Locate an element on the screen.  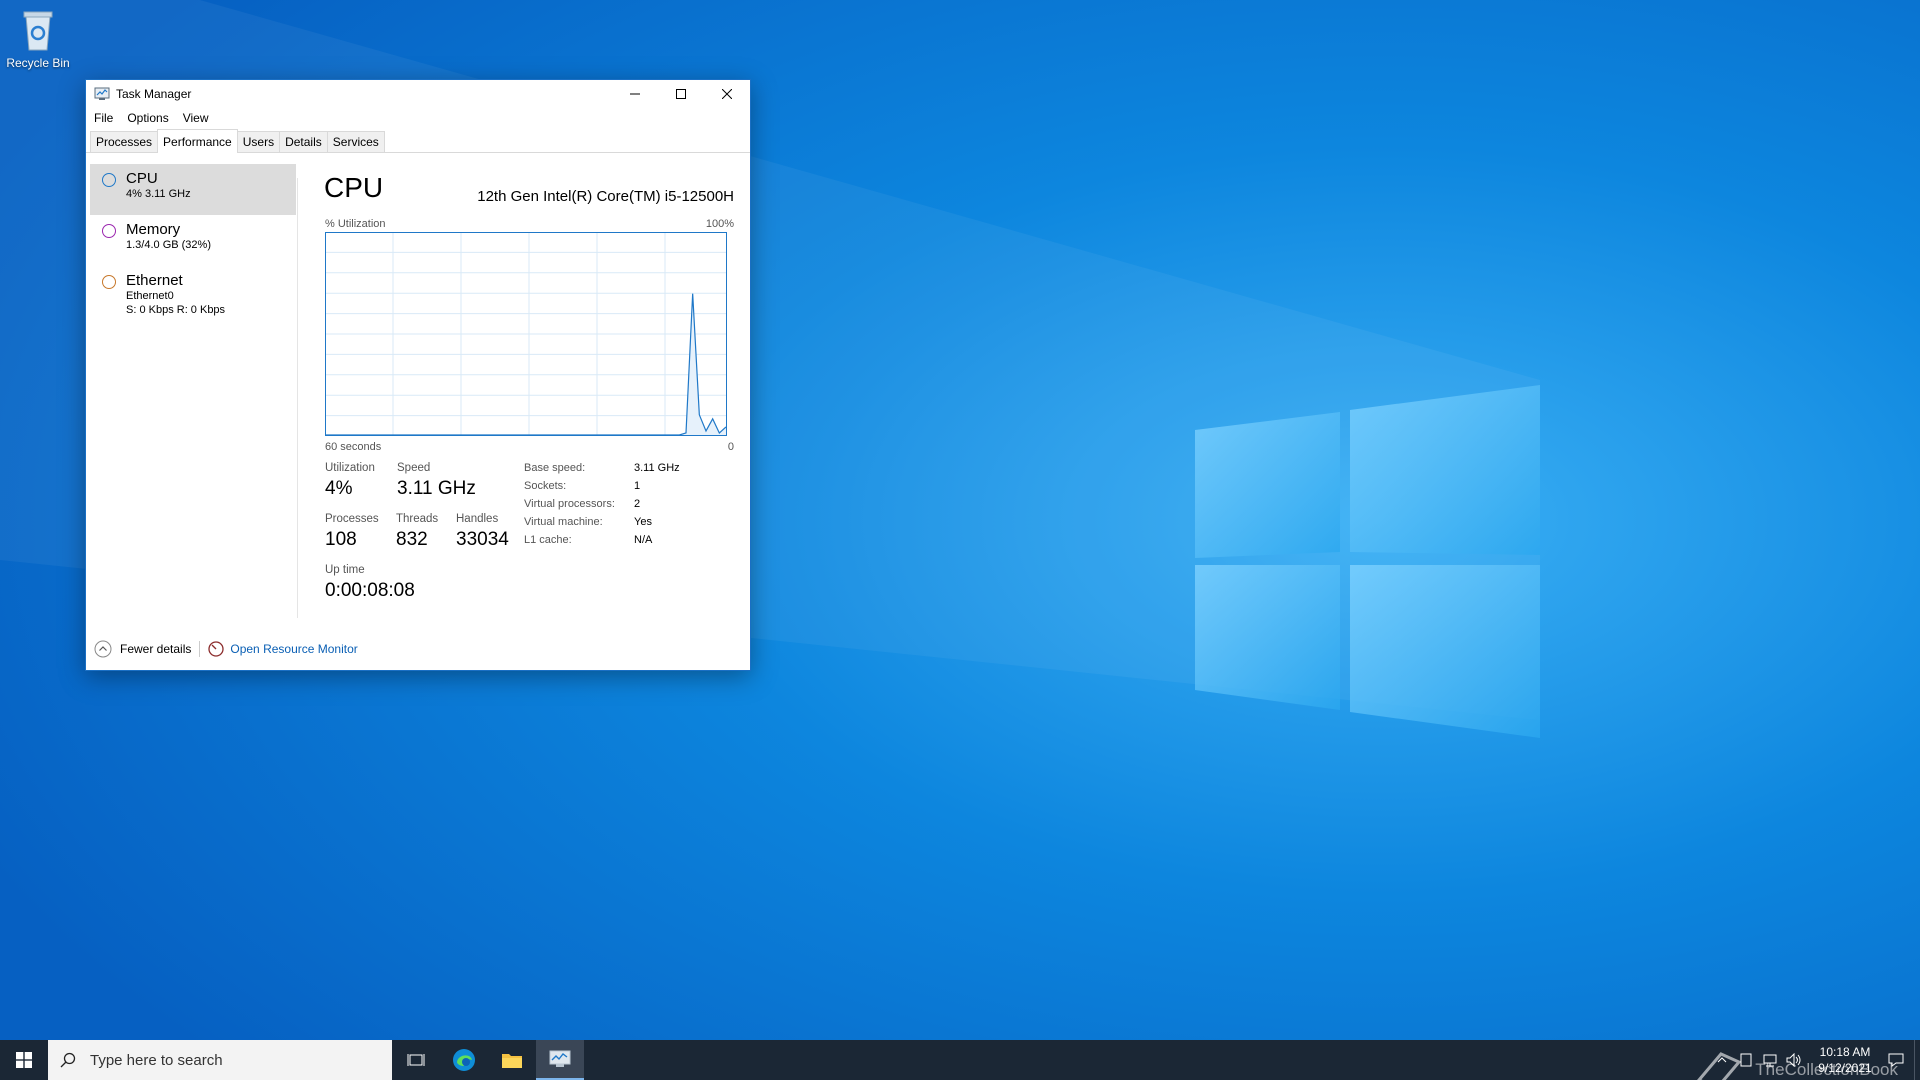
tab-performance: Performance is located at coordinates (197, 141).